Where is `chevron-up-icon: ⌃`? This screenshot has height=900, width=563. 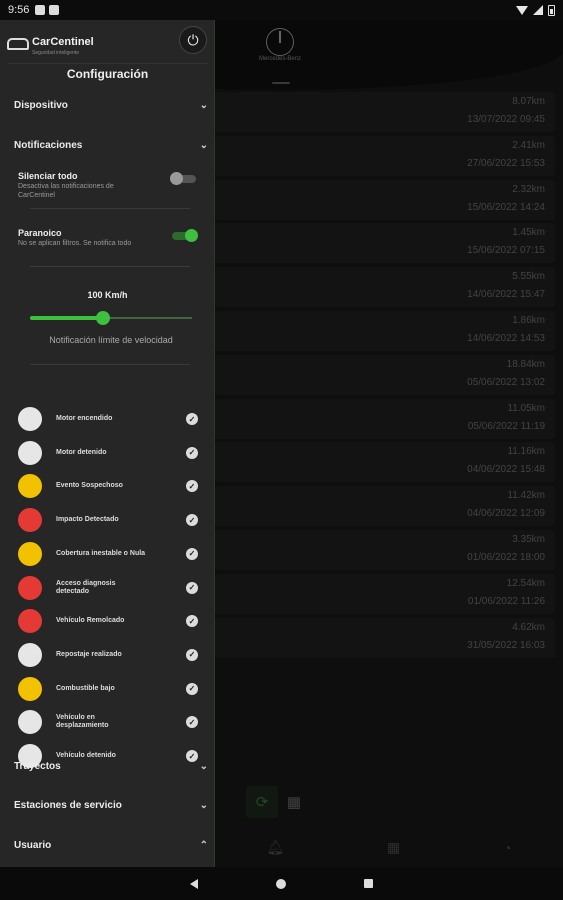
chevron-up-icon: ⌃ is located at coordinates (203, 845).